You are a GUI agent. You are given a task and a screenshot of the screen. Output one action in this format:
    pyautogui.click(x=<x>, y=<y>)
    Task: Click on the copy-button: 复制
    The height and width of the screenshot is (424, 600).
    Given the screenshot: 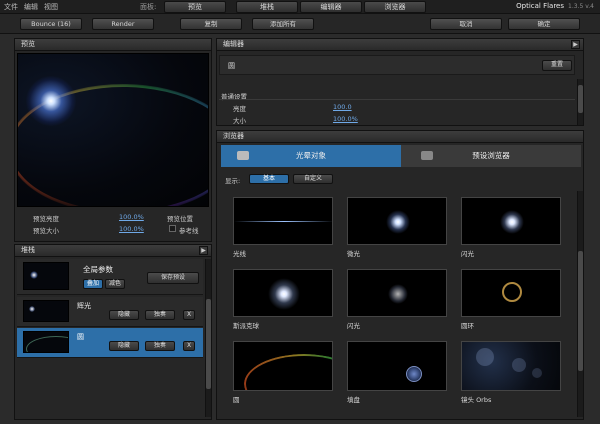 What is the action you would take?
    pyautogui.click(x=211, y=24)
    